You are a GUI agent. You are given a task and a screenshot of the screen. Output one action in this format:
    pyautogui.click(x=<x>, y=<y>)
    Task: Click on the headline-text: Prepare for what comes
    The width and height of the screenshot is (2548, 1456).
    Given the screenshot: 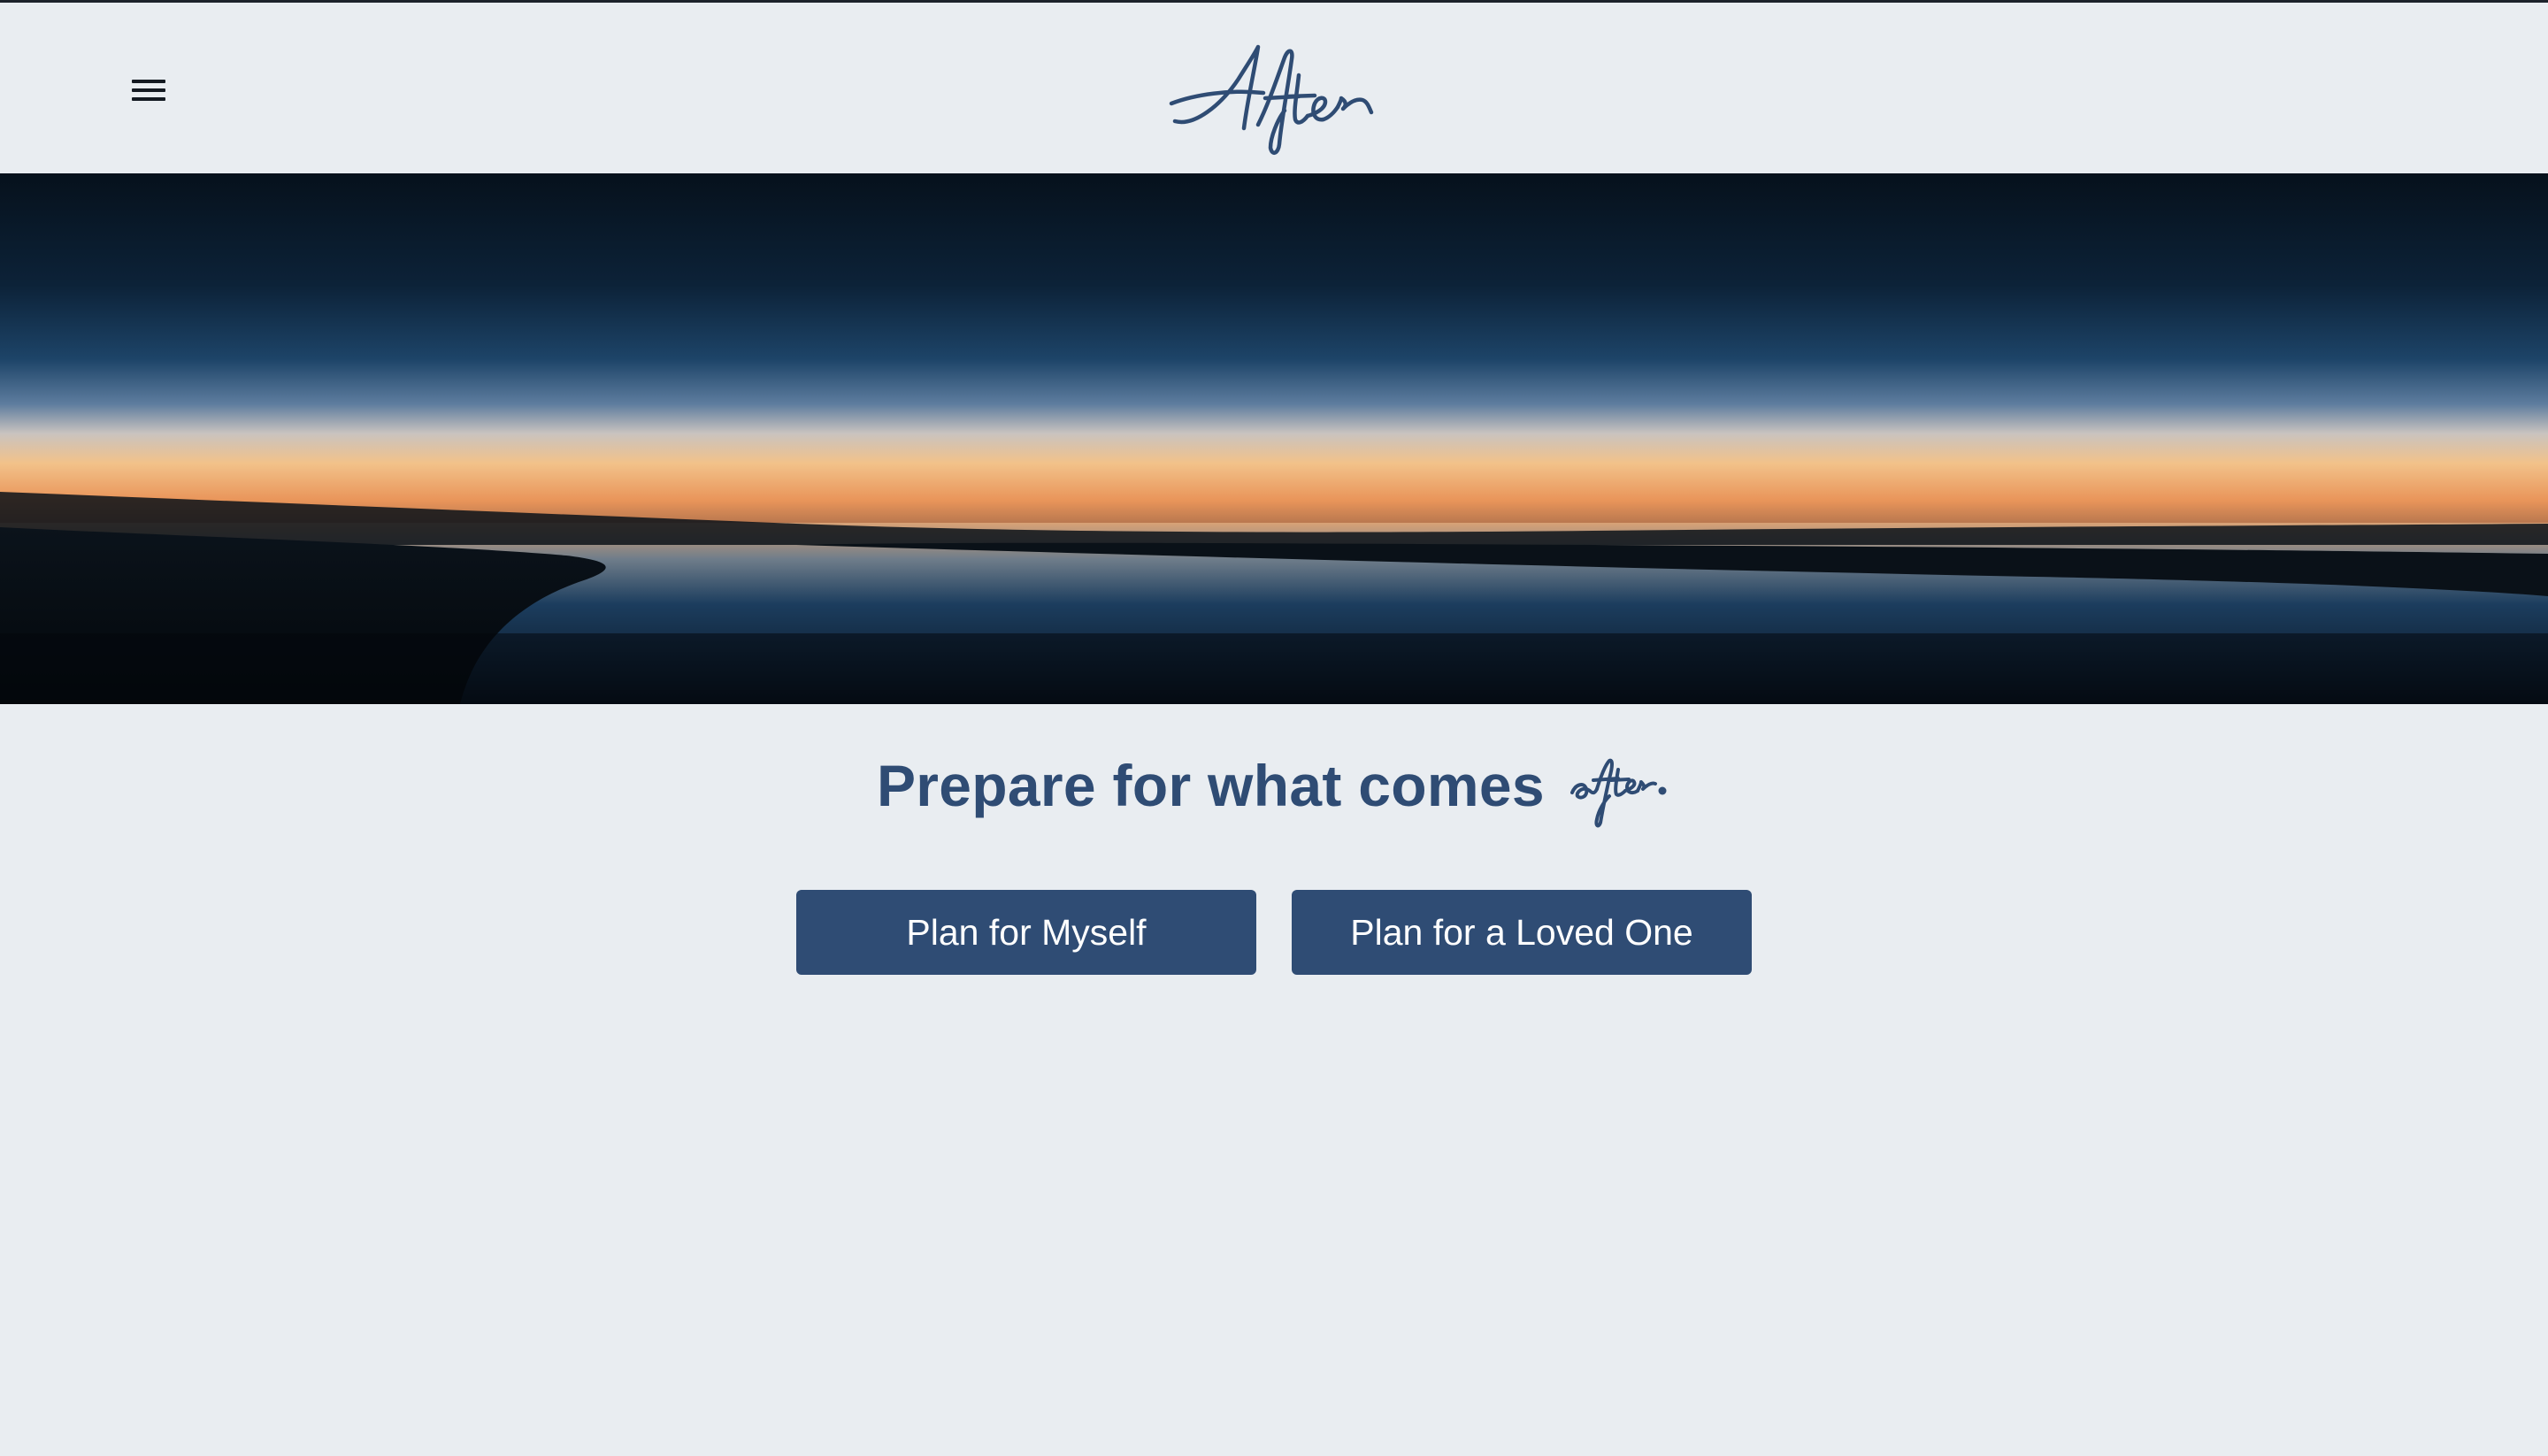 What is the action you would take?
    pyautogui.click(x=1210, y=785)
    